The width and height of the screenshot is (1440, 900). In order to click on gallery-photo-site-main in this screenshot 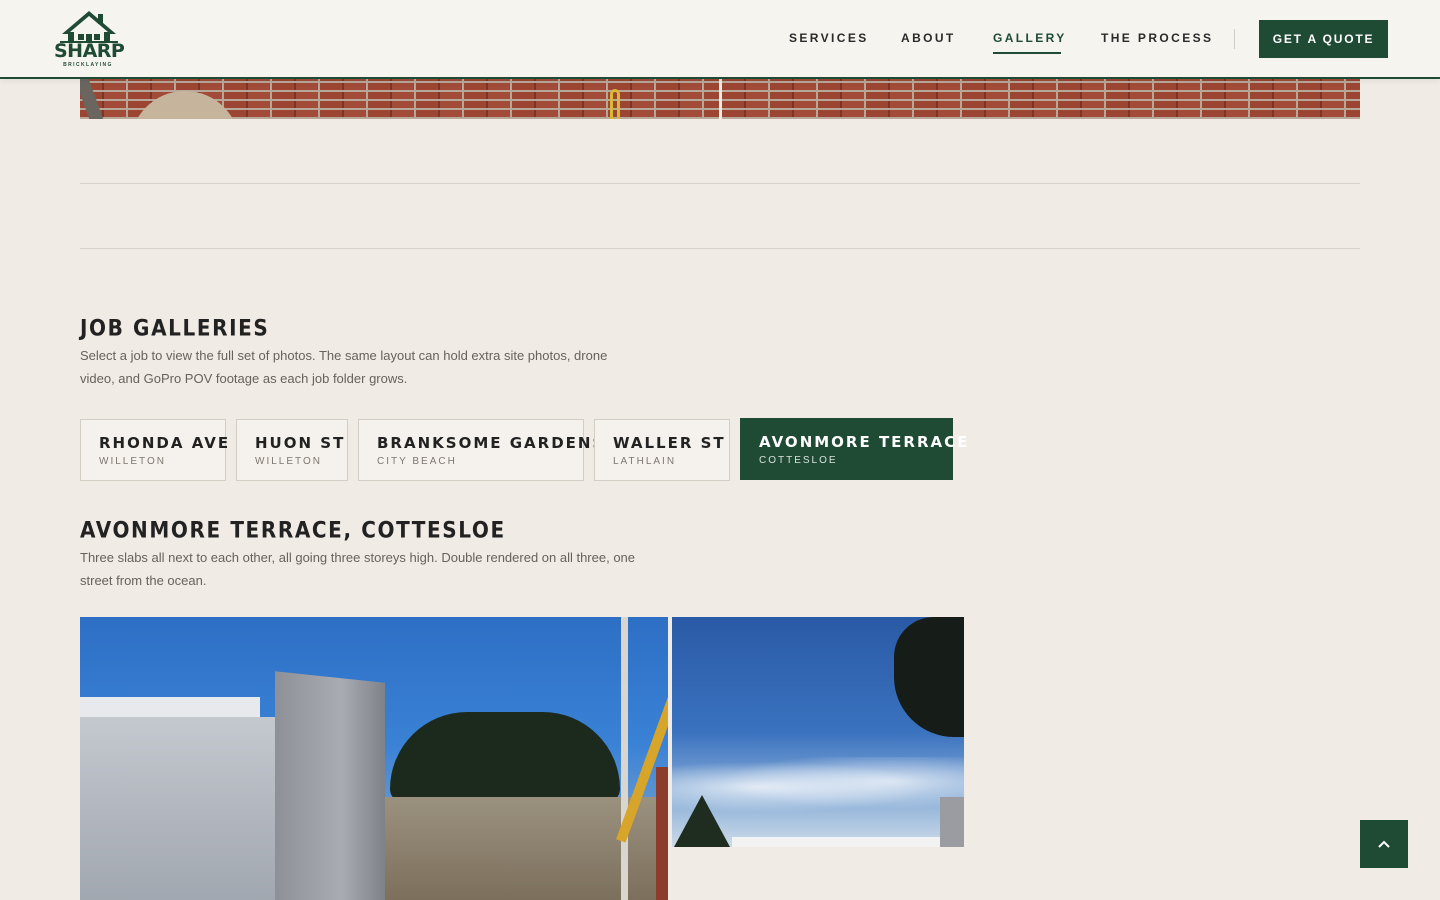, I will do `click(374, 758)`.